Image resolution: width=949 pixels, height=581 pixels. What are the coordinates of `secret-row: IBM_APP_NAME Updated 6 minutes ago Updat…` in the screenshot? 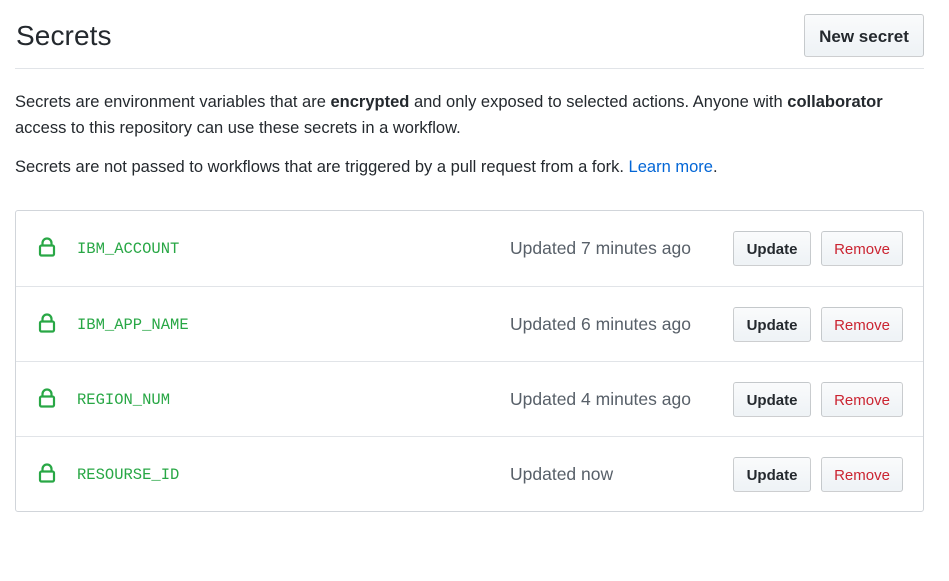 It's located at (469, 323).